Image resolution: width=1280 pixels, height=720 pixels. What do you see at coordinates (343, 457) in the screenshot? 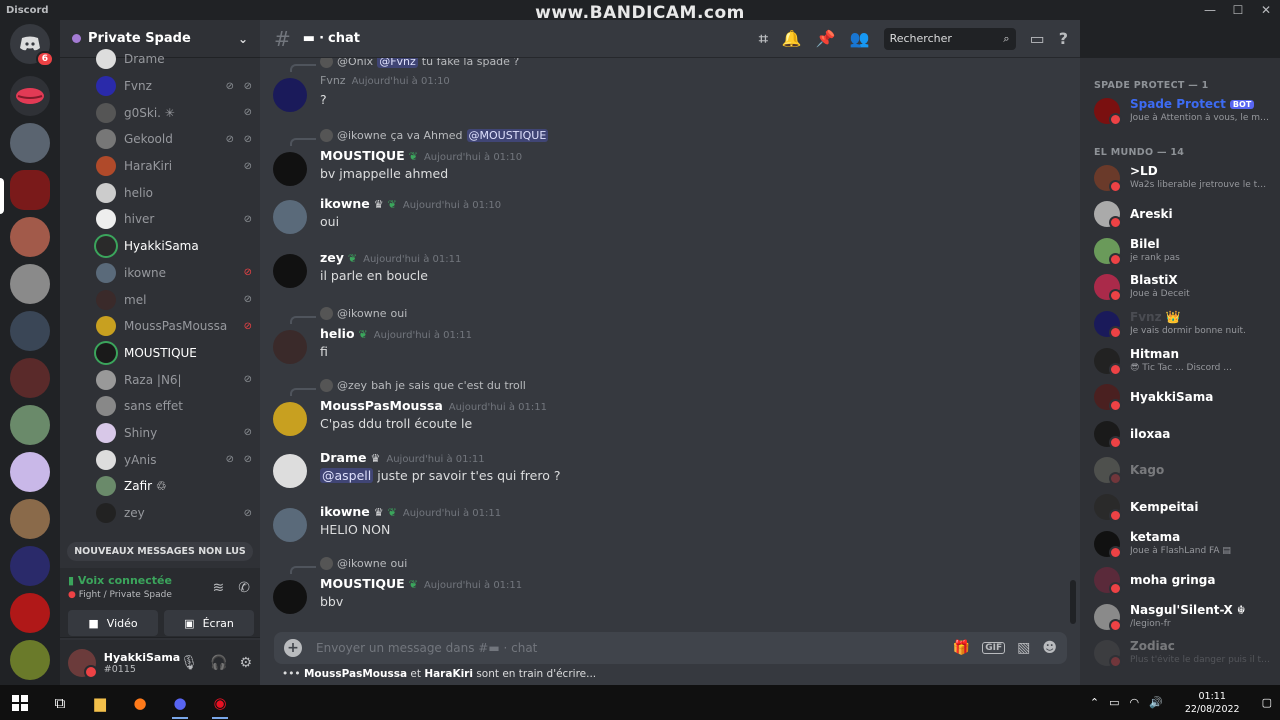
I see `message-author: Drame` at bounding box center [343, 457].